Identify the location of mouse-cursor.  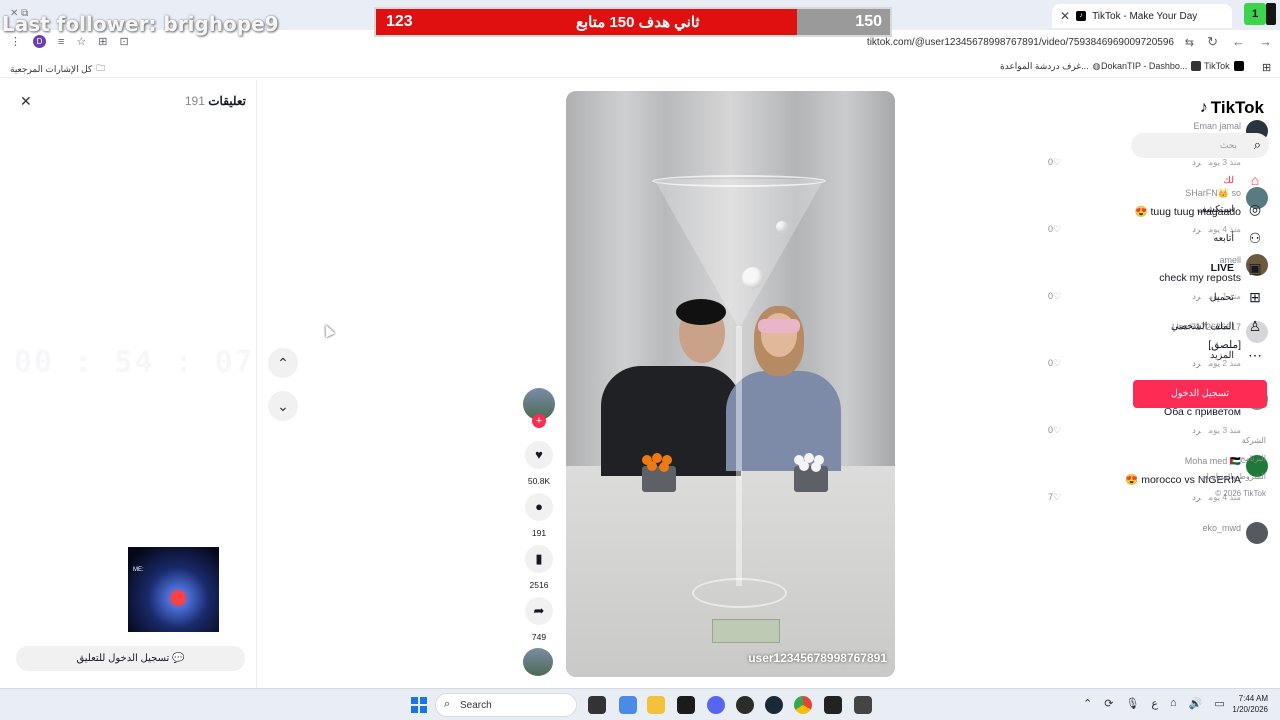
(328, 330).